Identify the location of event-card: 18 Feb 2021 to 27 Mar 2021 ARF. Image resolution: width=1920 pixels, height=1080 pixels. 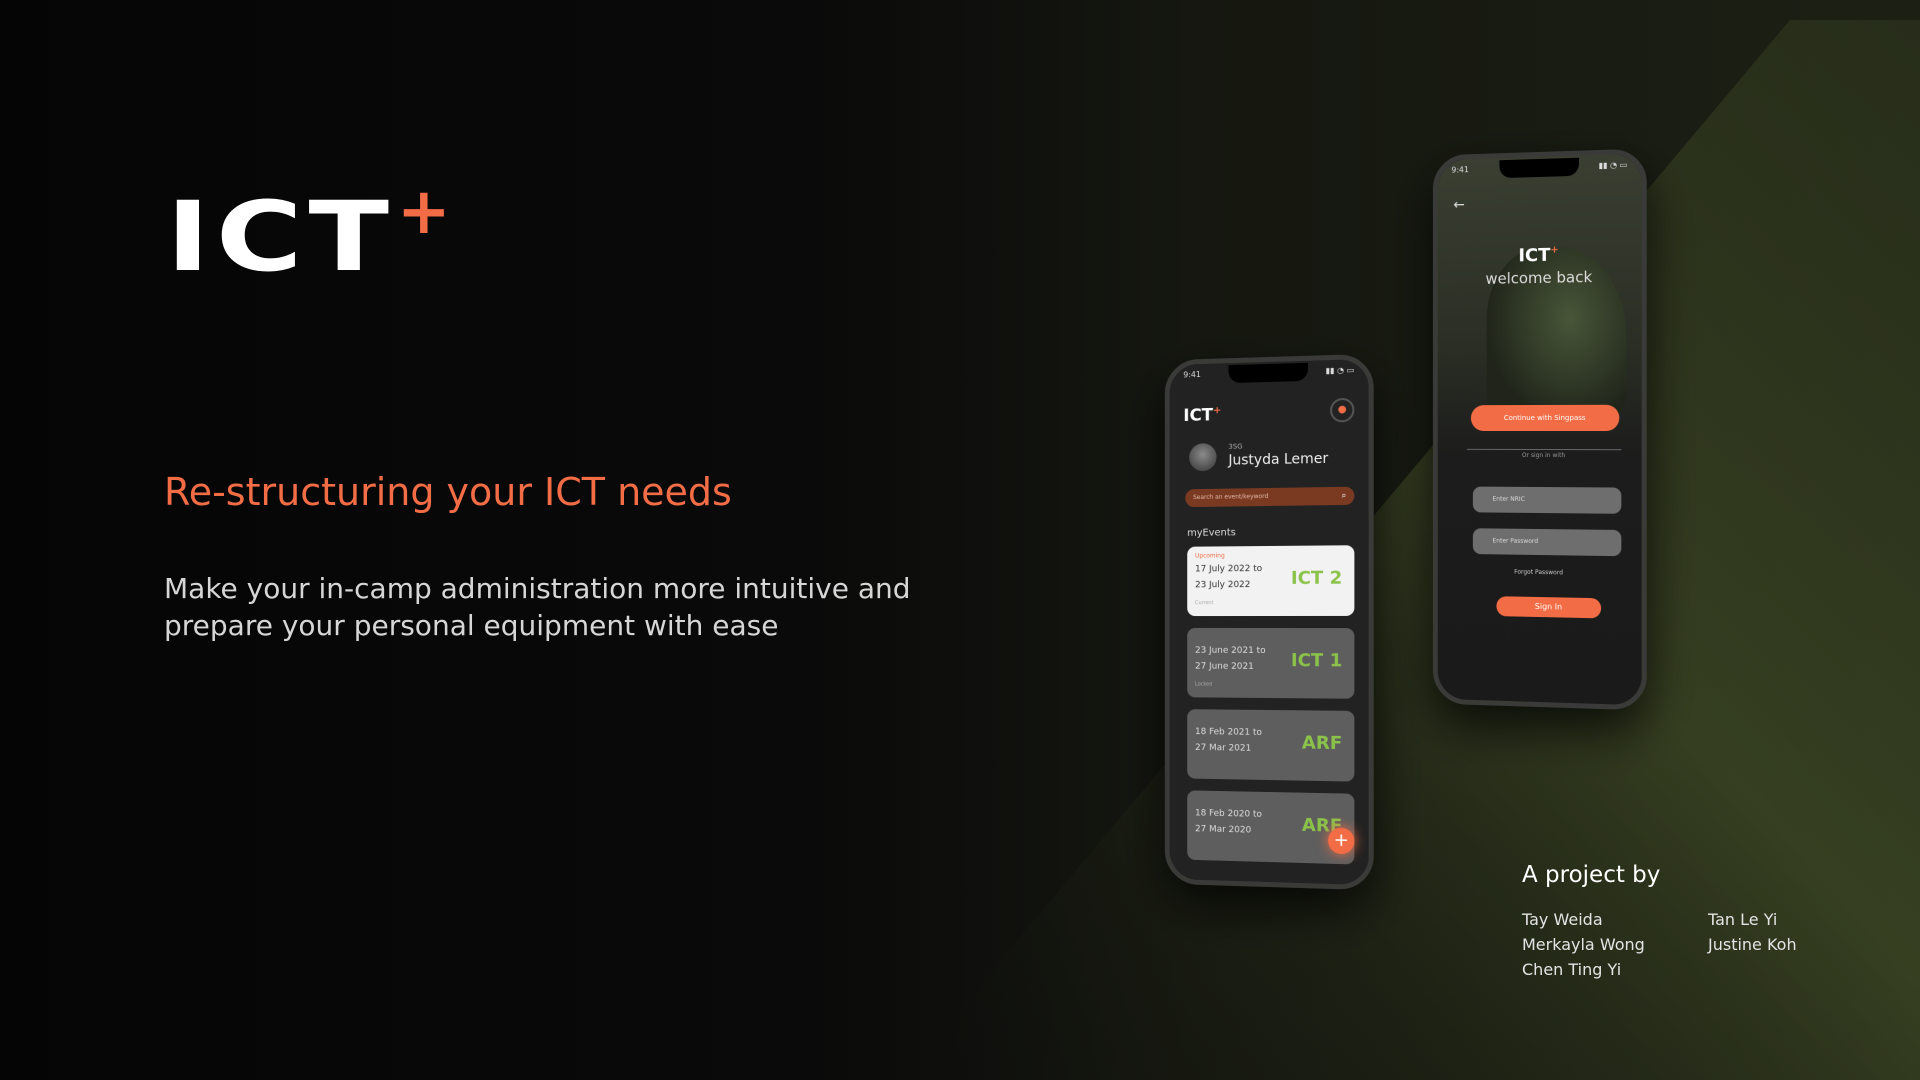
(1271, 745).